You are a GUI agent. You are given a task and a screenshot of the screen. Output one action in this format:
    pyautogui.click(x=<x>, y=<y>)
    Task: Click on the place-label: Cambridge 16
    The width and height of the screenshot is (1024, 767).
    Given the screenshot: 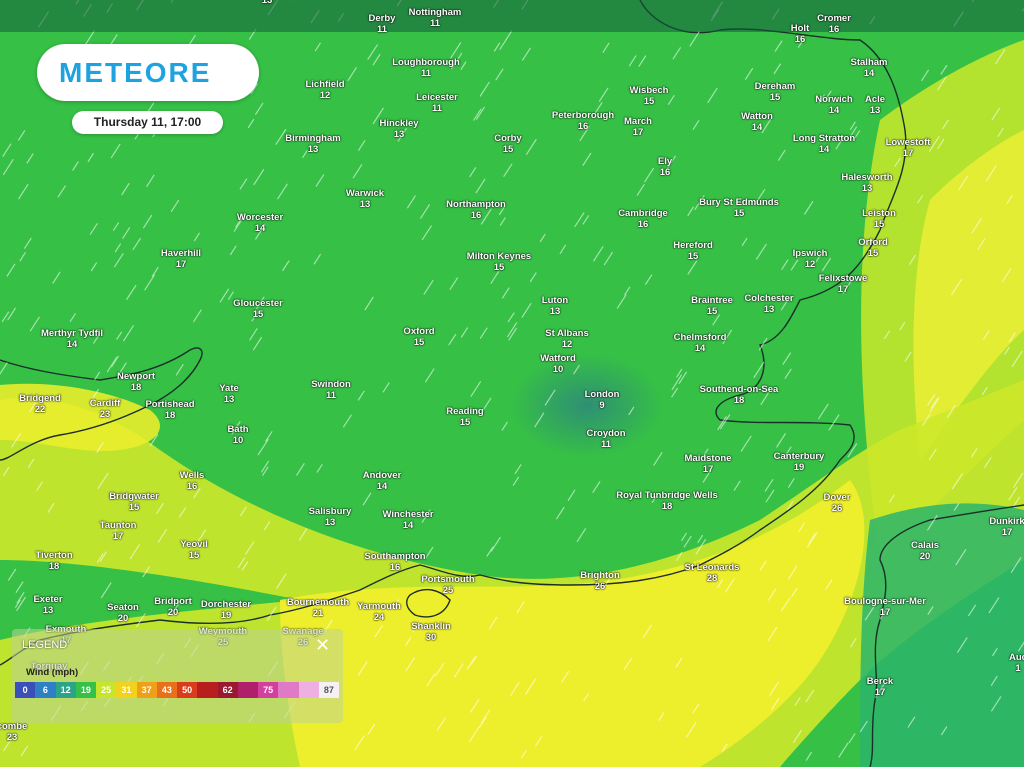 What is the action you would take?
    pyautogui.click(x=643, y=219)
    